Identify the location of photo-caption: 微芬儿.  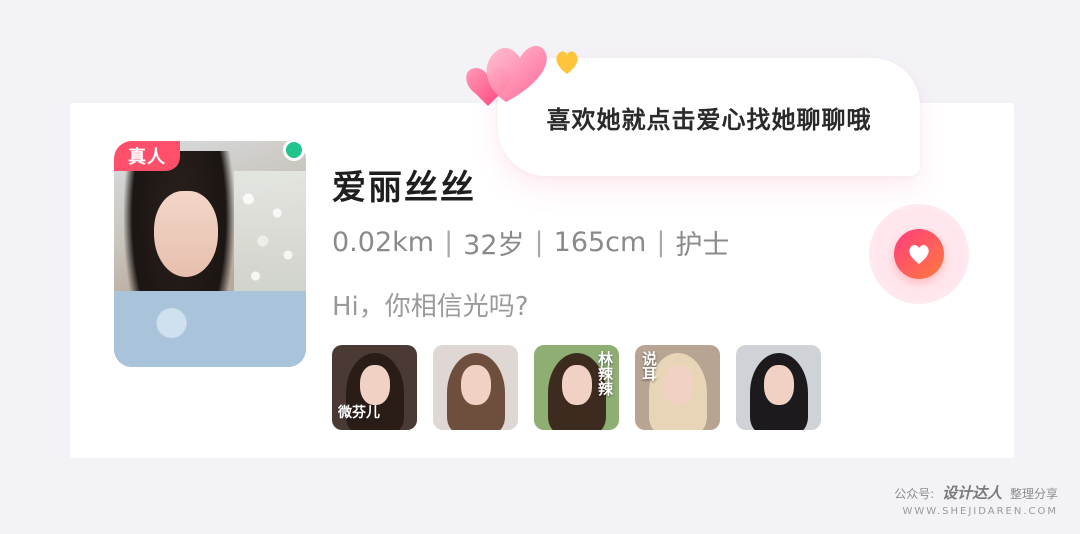
(359, 413).